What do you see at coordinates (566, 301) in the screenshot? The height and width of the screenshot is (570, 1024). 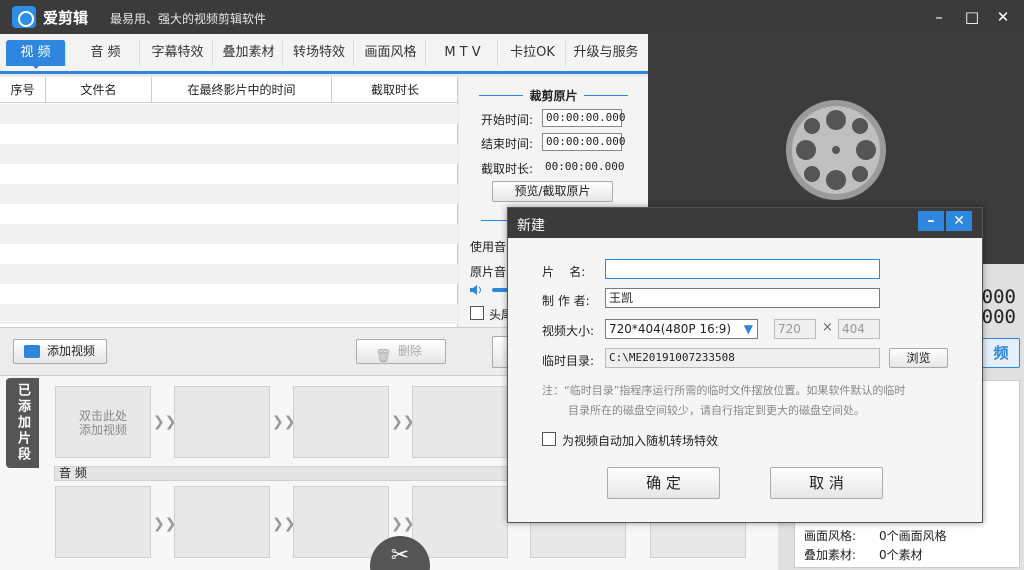 I see `author-label: 制 作 者:` at bounding box center [566, 301].